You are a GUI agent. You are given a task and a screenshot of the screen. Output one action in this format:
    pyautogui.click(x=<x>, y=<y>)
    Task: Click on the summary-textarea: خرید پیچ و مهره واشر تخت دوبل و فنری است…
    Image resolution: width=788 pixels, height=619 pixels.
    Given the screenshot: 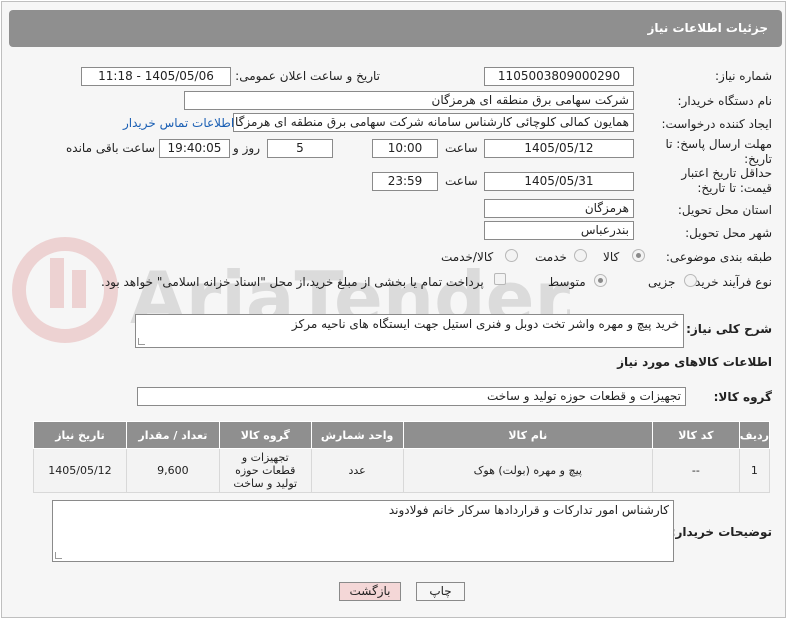 What is the action you would take?
    pyautogui.click(x=409, y=331)
    